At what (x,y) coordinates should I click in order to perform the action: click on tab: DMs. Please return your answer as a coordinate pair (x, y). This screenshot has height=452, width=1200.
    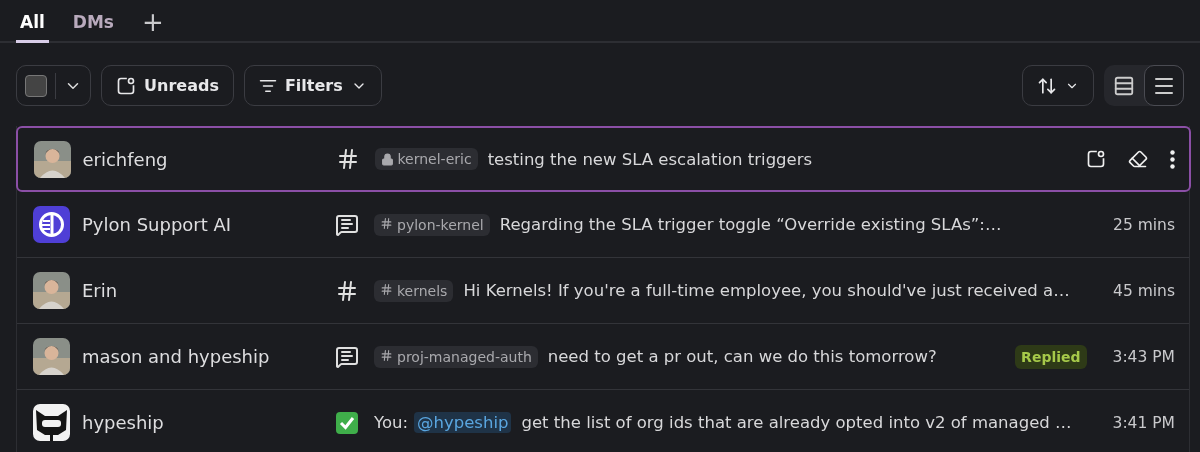
    Looking at the image, I should click on (93, 27).